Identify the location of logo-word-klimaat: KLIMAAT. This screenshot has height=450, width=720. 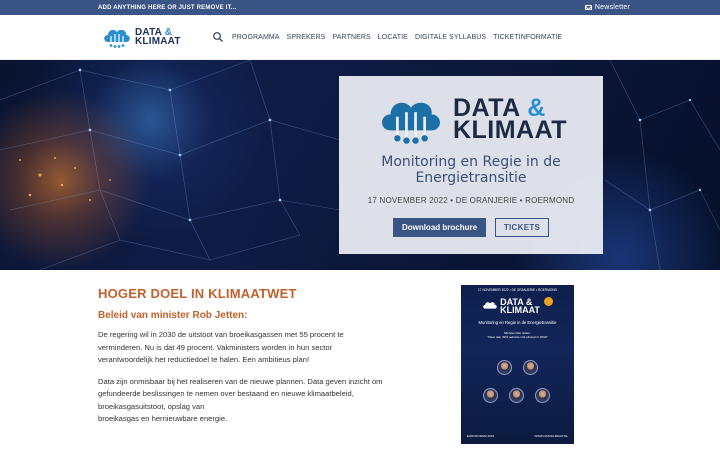
(158, 41).